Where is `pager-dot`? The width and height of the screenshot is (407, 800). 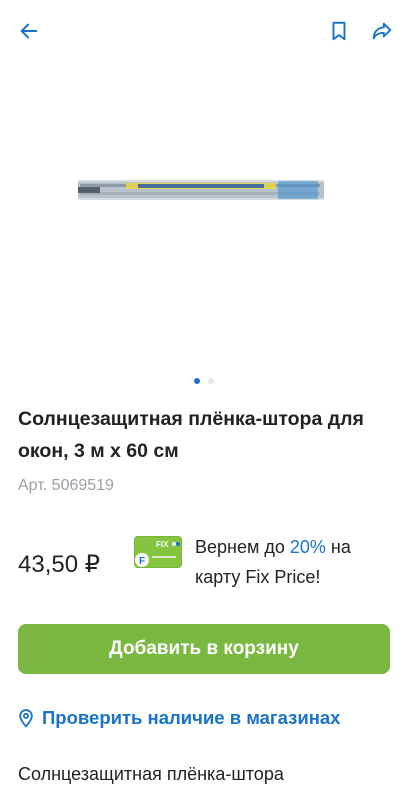
pager-dot is located at coordinates (210, 381).